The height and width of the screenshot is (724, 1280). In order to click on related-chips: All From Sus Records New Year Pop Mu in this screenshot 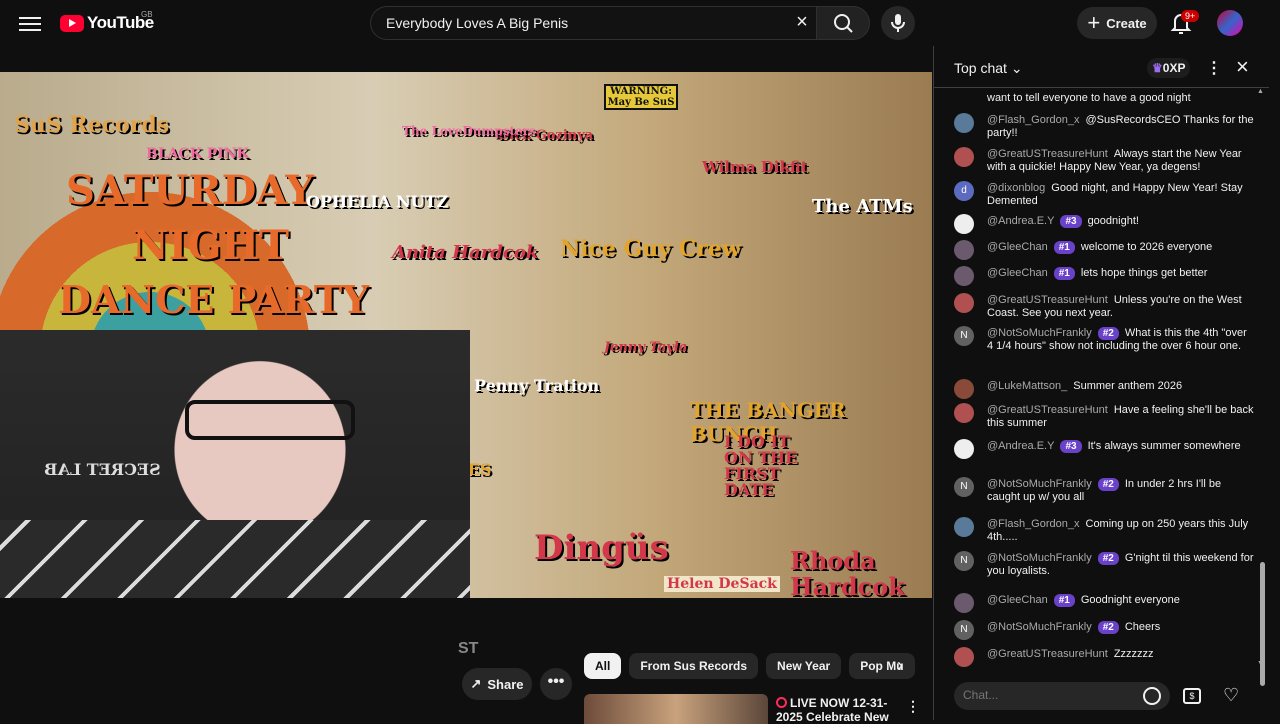, I will do `click(750, 666)`.